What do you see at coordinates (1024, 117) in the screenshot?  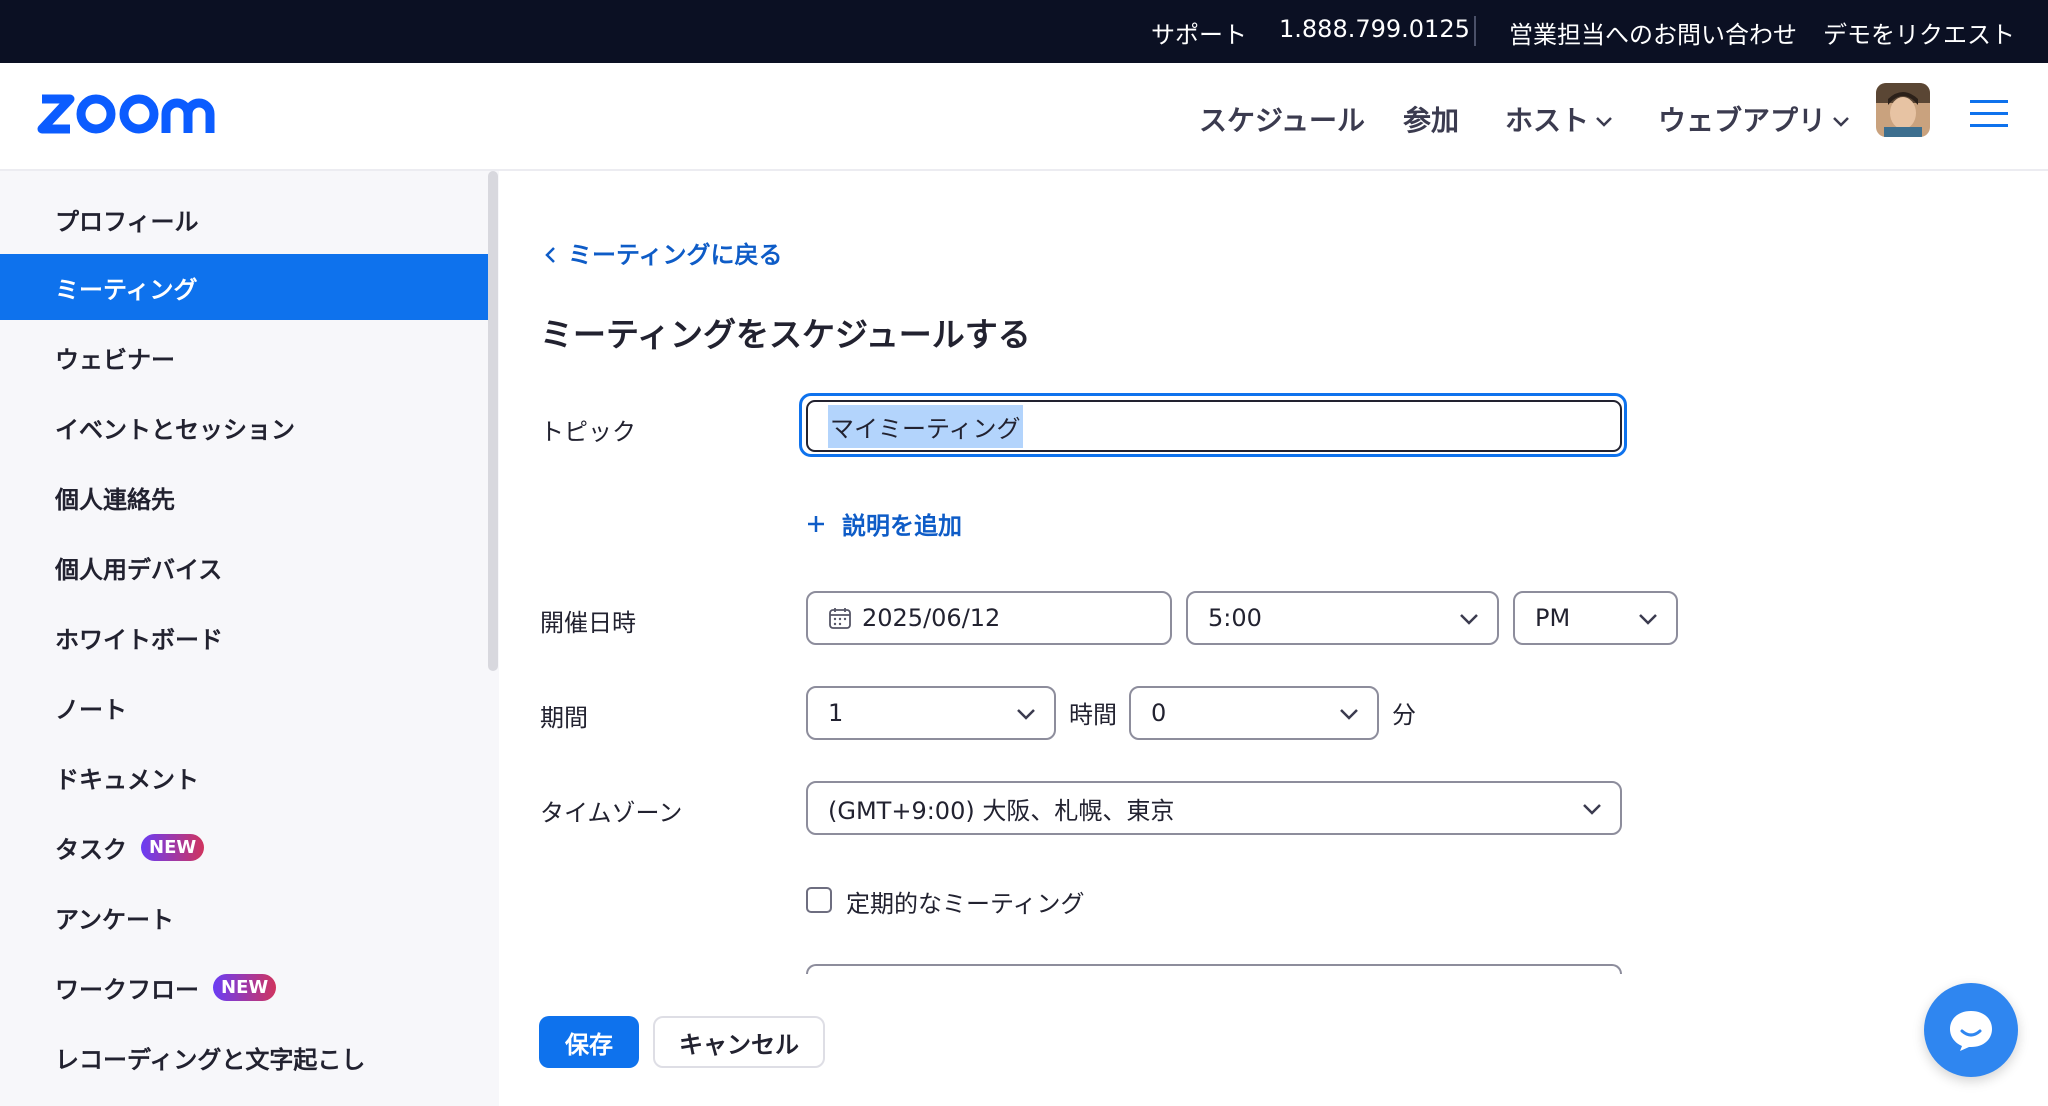 I see `main-header: スケジュール 参加 ホスト ウェブアプリ` at bounding box center [1024, 117].